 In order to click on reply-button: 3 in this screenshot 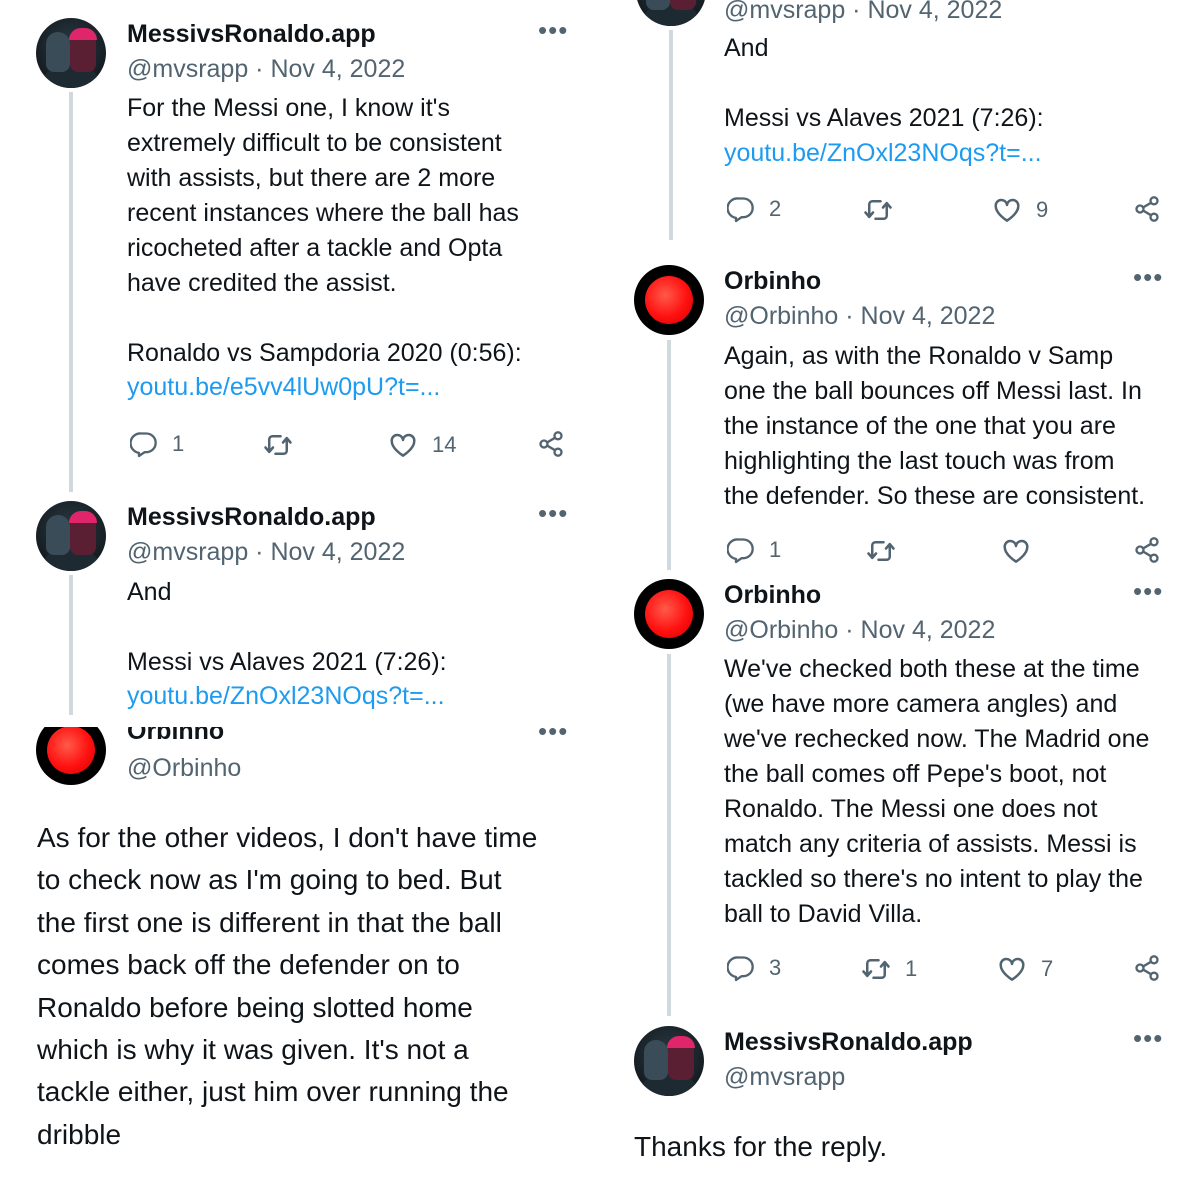, I will do `click(754, 968)`.